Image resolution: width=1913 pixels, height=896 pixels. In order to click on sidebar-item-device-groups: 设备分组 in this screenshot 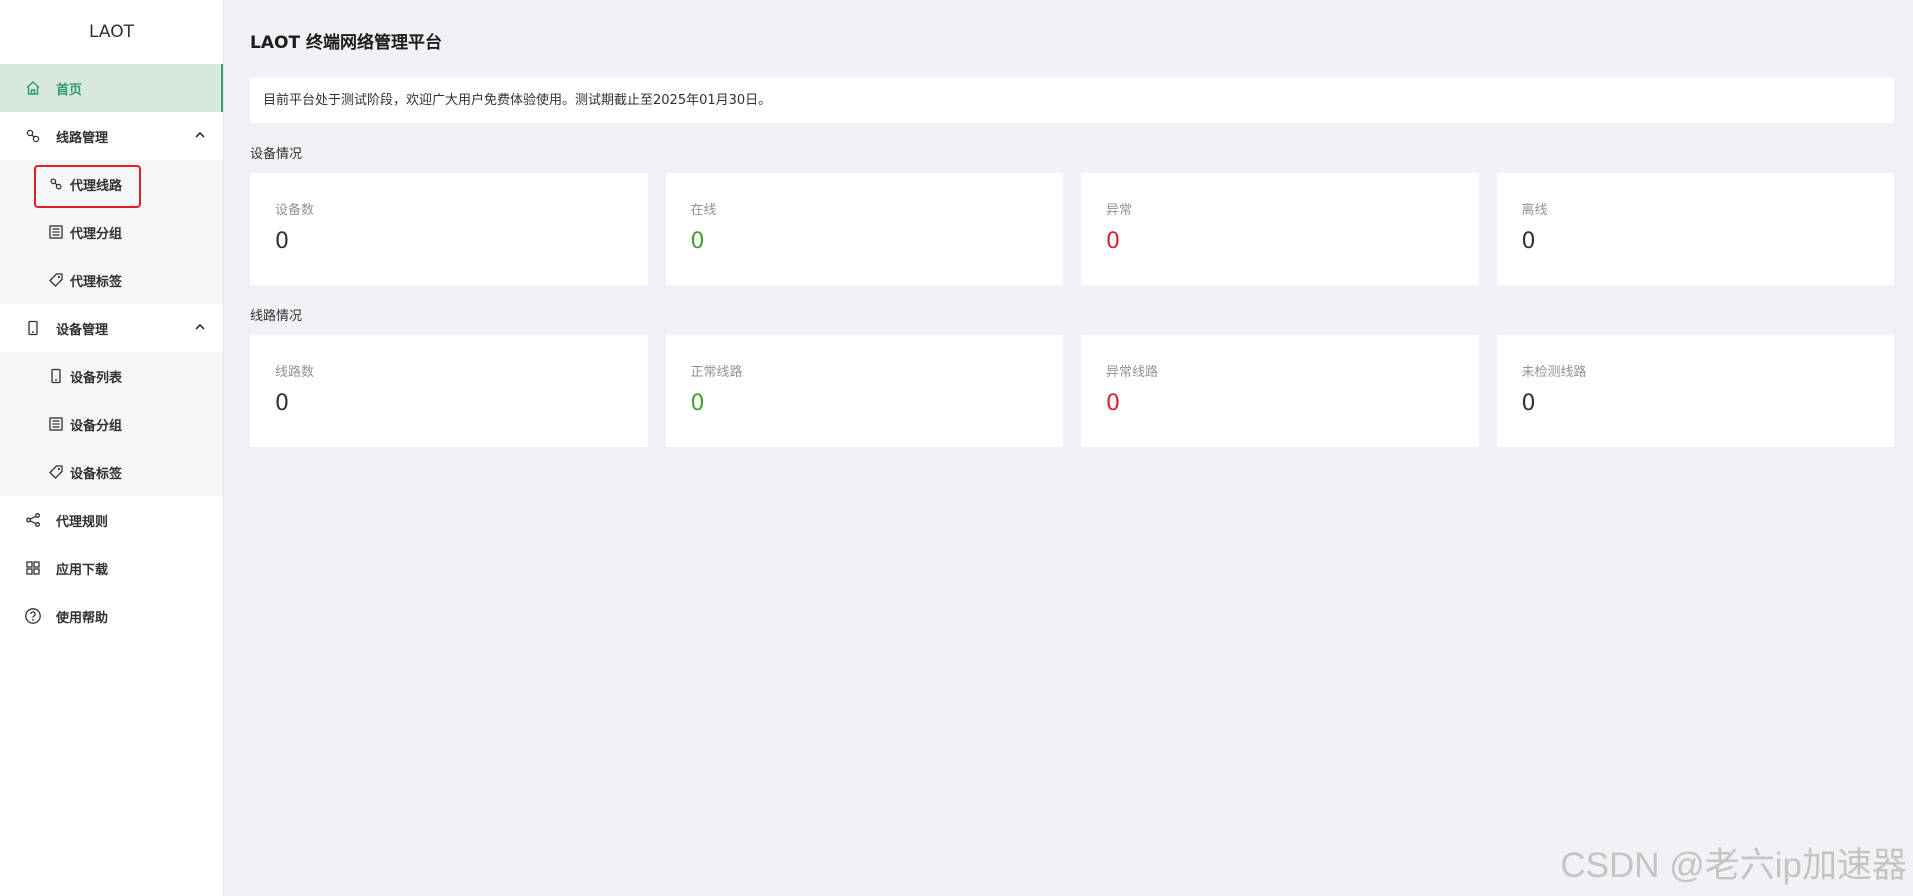, I will do `click(111, 424)`.